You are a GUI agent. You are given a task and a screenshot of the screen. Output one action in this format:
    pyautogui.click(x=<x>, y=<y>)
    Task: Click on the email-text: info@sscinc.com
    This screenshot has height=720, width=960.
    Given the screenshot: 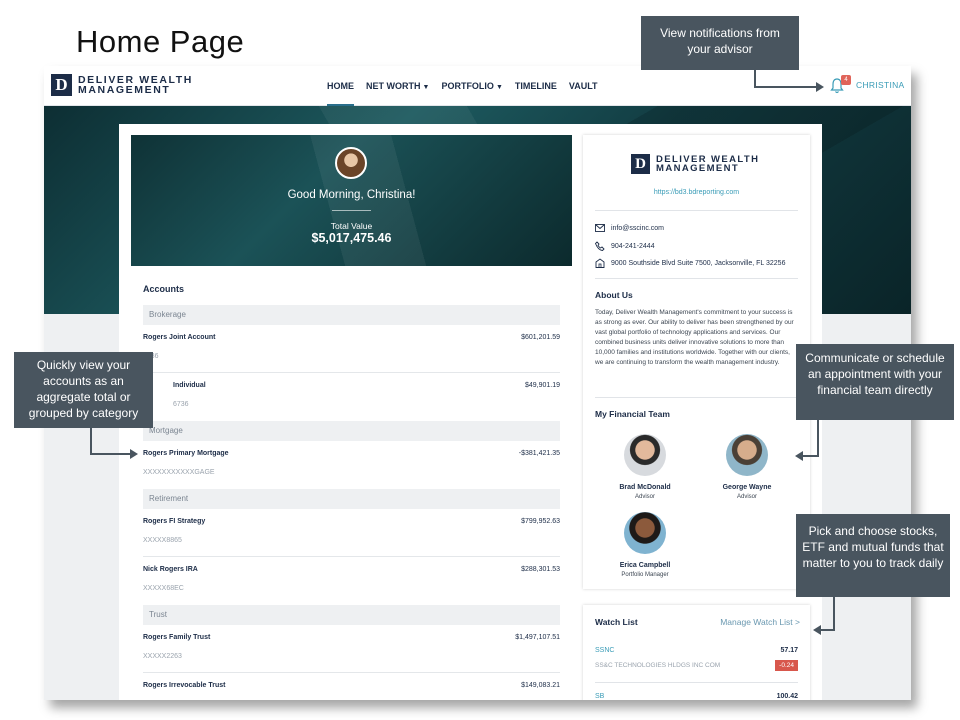 What is the action you would take?
    pyautogui.click(x=638, y=228)
    